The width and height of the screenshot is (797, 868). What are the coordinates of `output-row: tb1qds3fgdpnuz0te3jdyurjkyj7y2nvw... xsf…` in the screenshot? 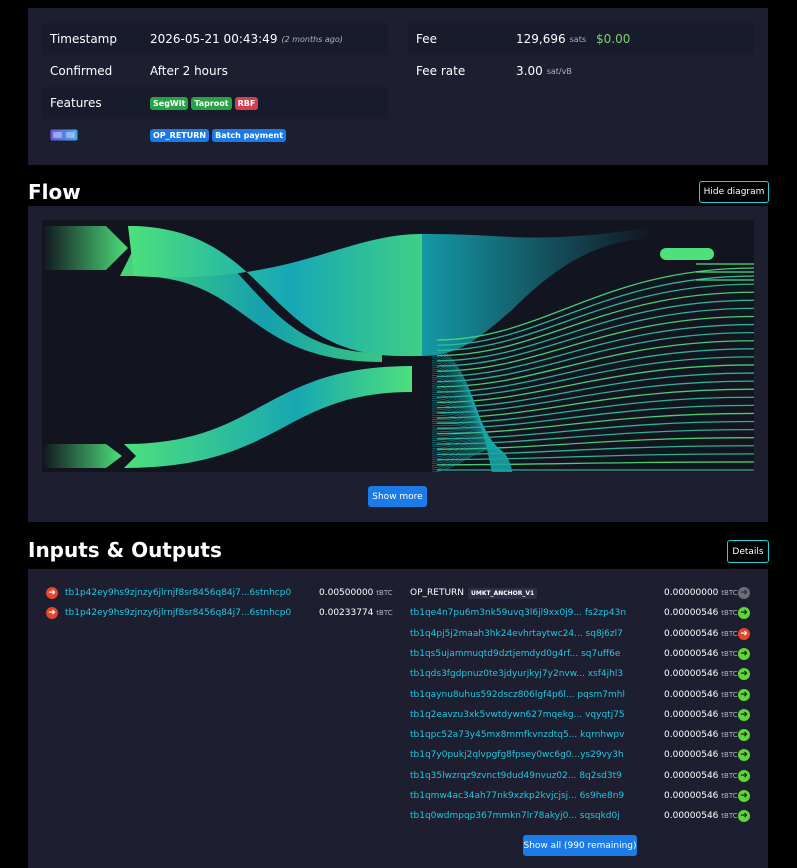 It's located at (582, 674).